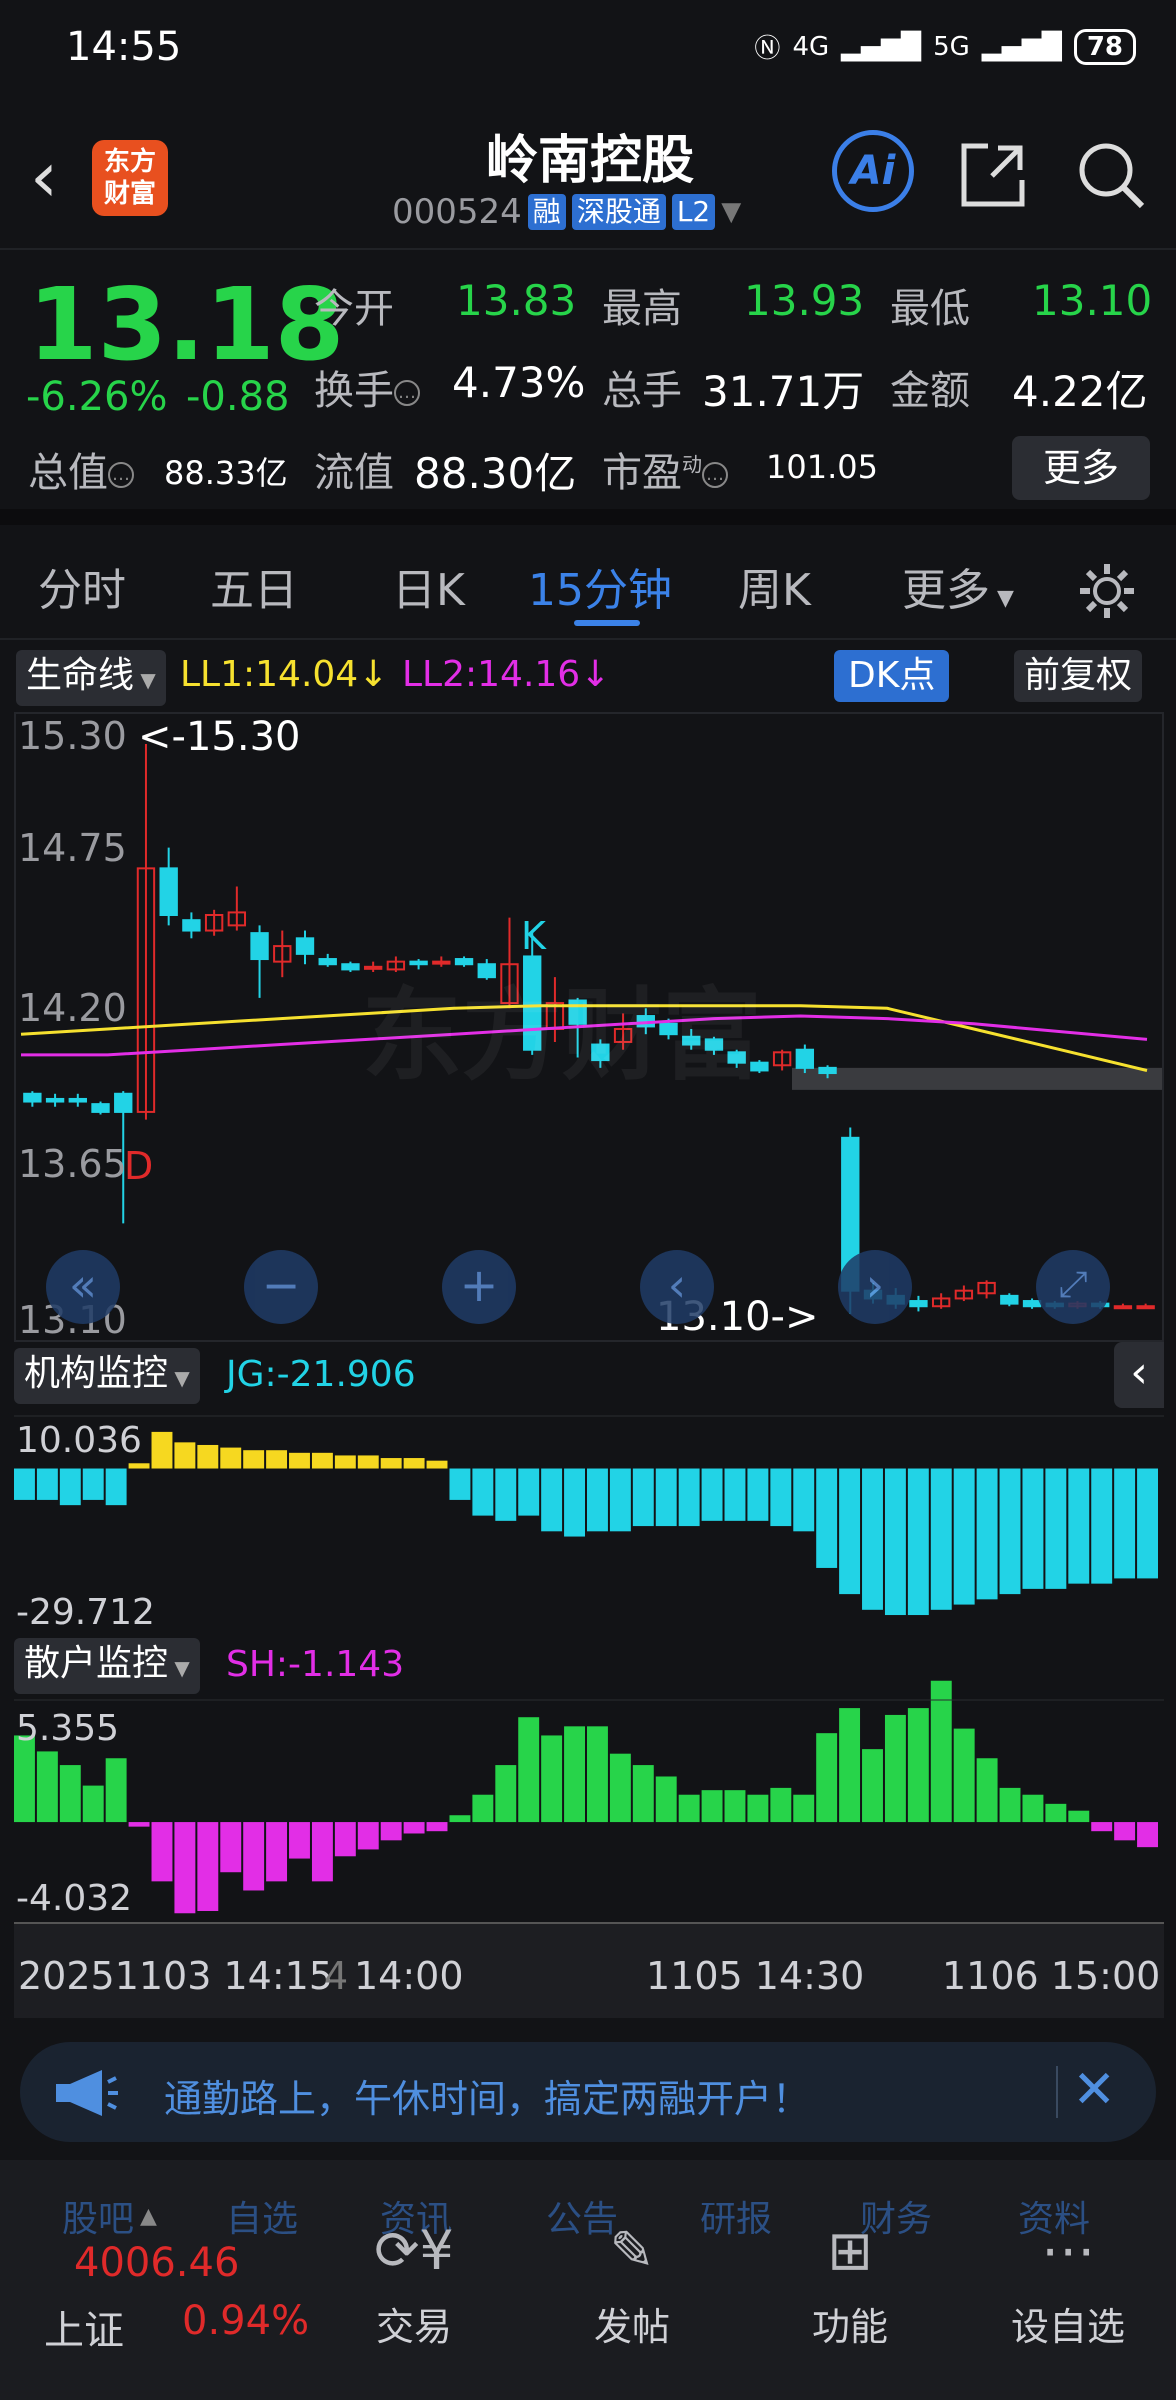 The image size is (1176, 2400). Describe the element at coordinates (1107, 591) in the screenshot. I see `settings-icon` at that location.